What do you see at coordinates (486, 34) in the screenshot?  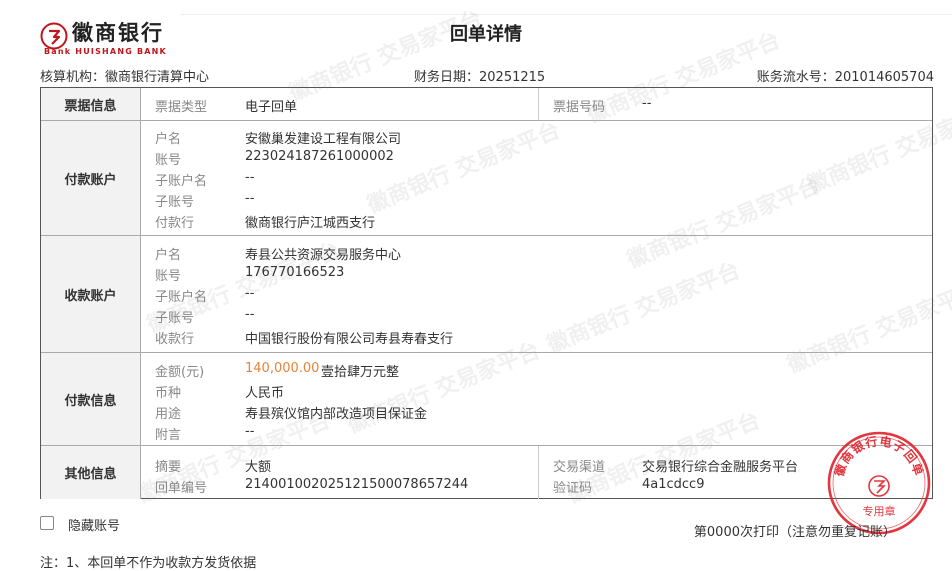 I see `page-title: 回单详情` at bounding box center [486, 34].